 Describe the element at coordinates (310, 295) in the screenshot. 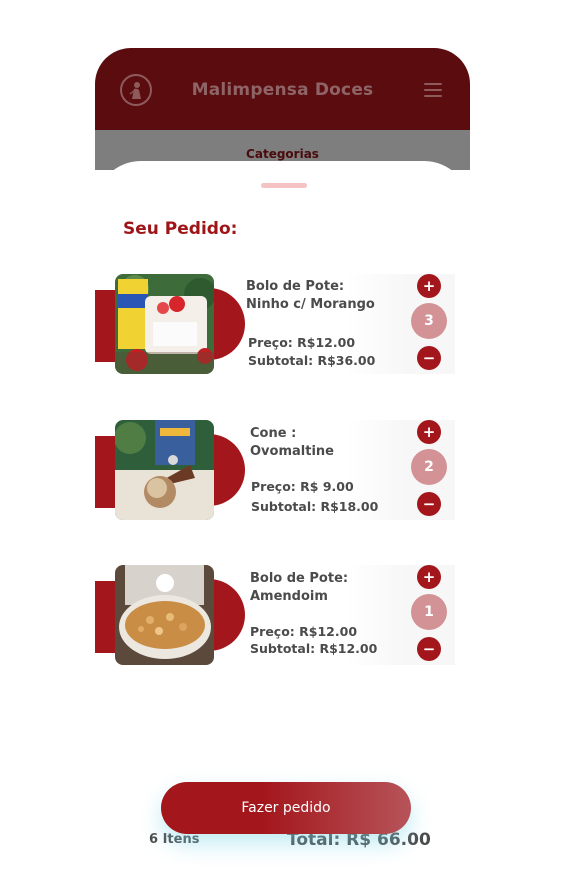

I see `product-name: Bolo de Pote: Ninho c/ Morango` at that location.